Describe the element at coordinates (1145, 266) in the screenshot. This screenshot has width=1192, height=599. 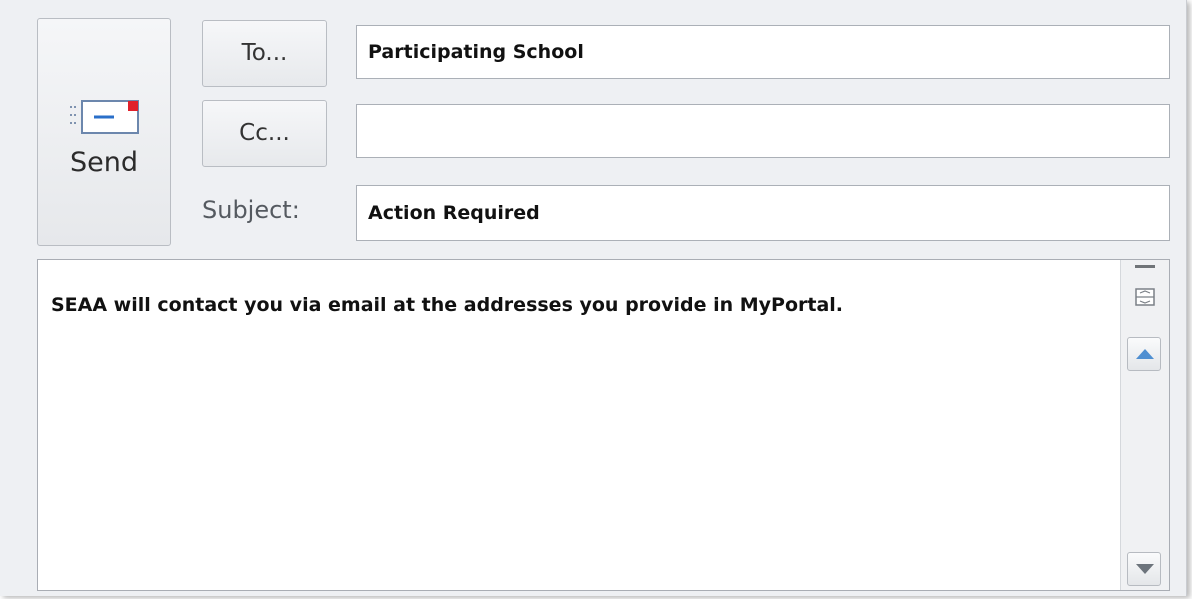
I see `scrollbar-grip` at that location.